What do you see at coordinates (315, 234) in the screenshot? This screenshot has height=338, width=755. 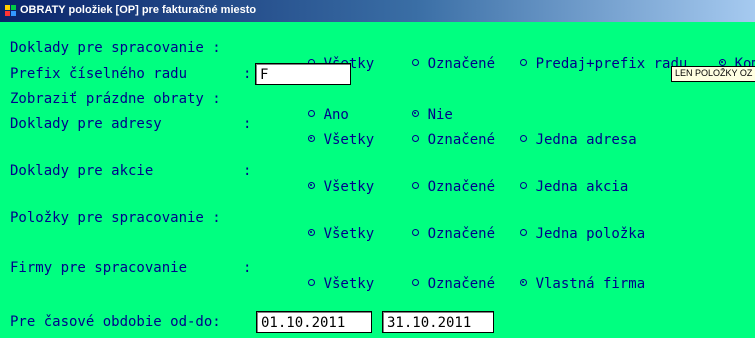 I see `radio-polozky-vsetky: Všetky` at bounding box center [315, 234].